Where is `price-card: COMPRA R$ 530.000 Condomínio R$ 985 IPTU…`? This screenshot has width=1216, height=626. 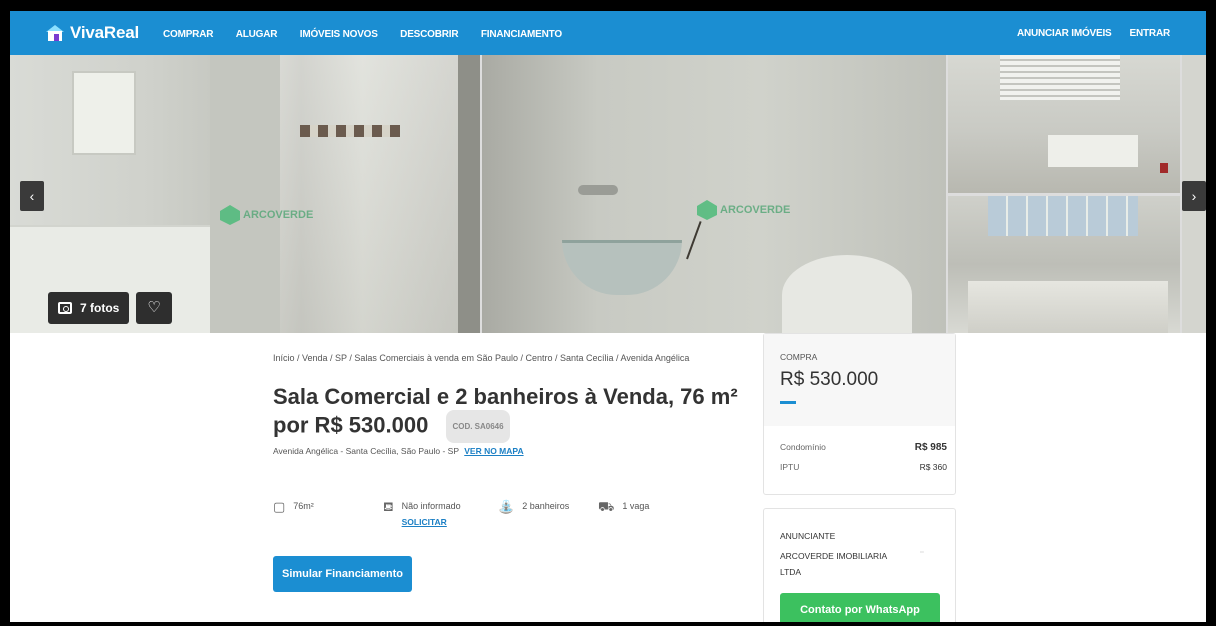 price-card: COMPRA R$ 530.000 Condomínio R$ 985 IPTU… is located at coordinates (859, 414).